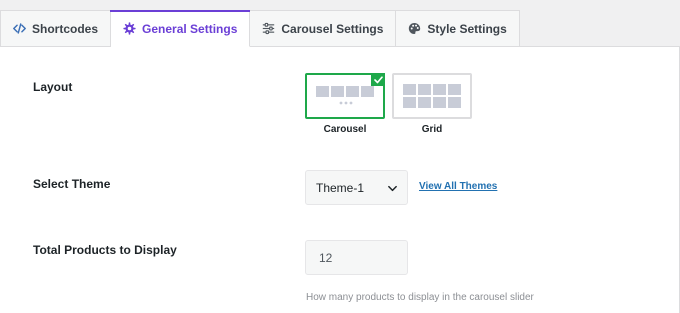  I want to click on layout-option-grid: Grid, so click(432, 104).